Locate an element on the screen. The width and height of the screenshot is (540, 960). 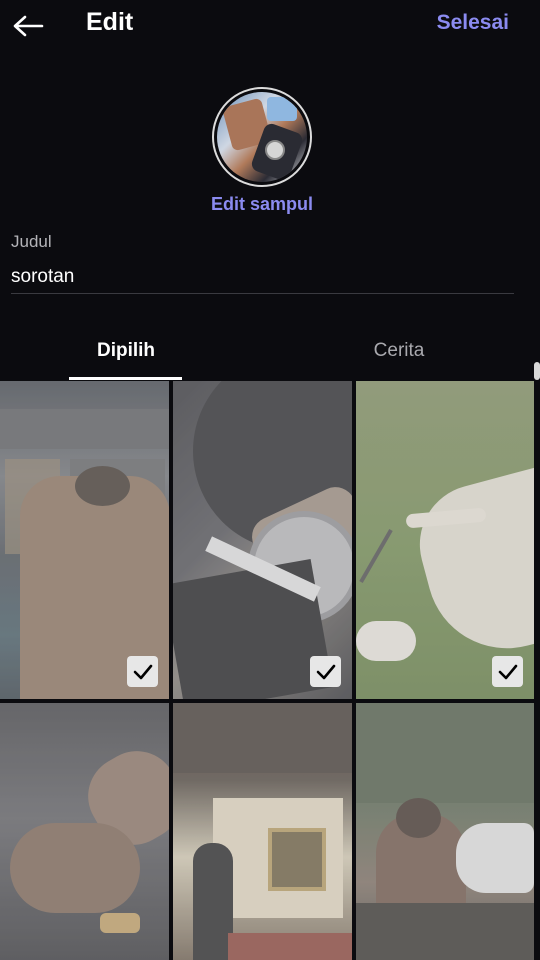
cover-image is located at coordinates (262, 137).